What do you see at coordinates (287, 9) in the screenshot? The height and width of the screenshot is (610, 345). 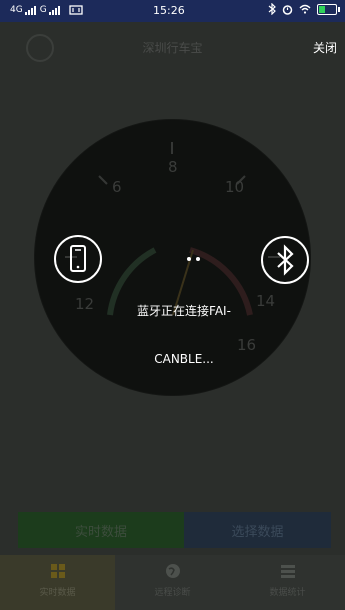 I see `alarm-icon` at bounding box center [287, 9].